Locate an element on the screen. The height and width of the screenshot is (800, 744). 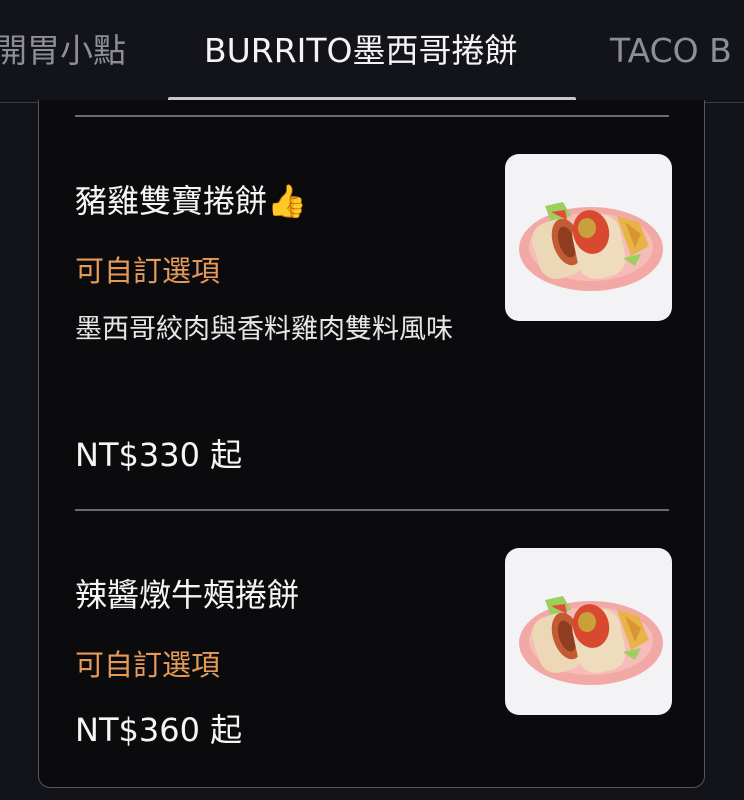
item-price: NT$330 起 is located at coordinates (159, 455).